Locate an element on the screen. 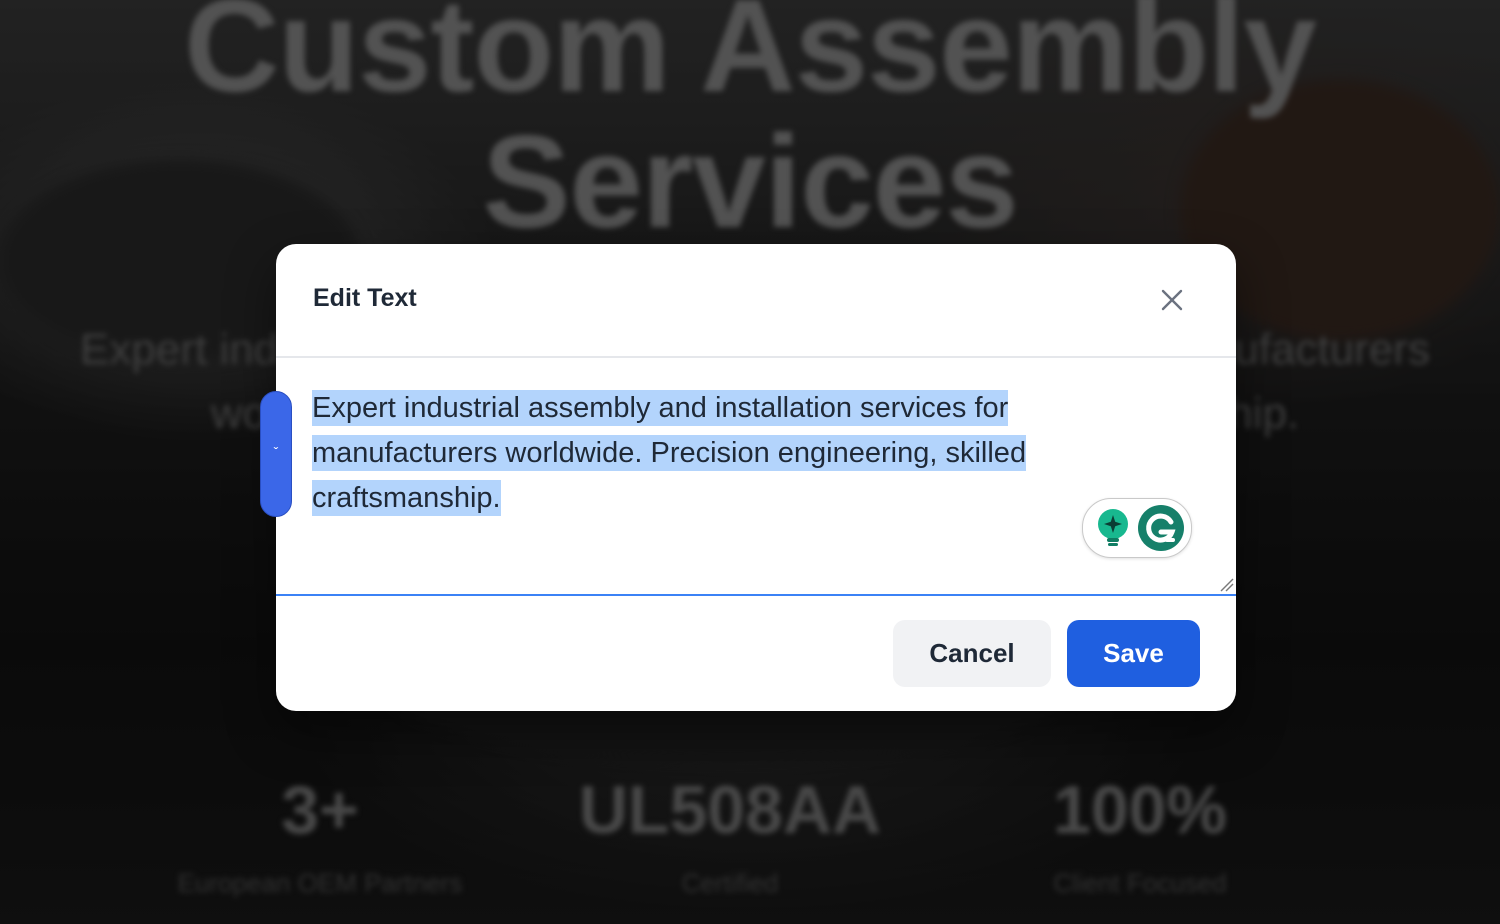 This screenshot has height=924, width=1500. chevron-down-icon: ˇ is located at coordinates (276, 452).